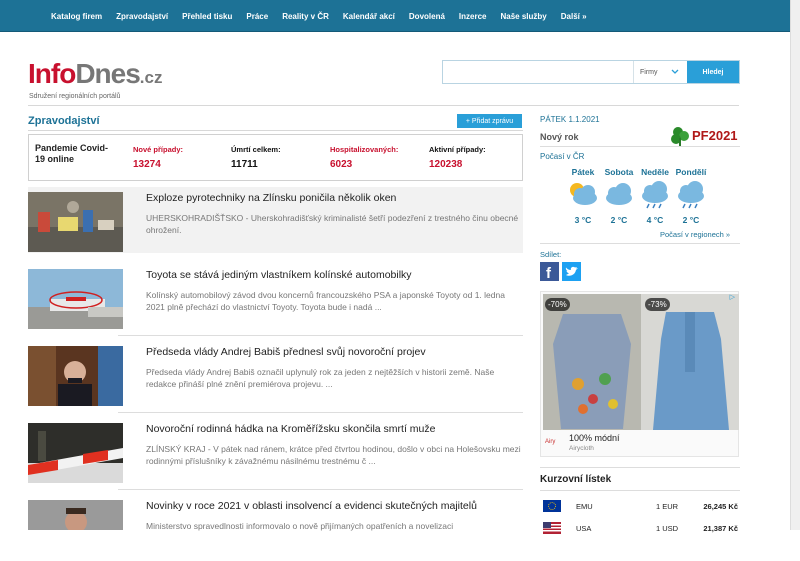  I want to click on currency-row: EMU 1 EUR 26,245 Kč, so click(640, 507).